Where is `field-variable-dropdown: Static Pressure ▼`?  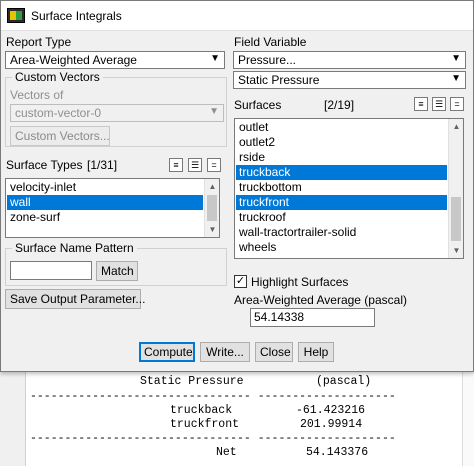 field-variable-dropdown: Static Pressure ▼ is located at coordinates (349, 80).